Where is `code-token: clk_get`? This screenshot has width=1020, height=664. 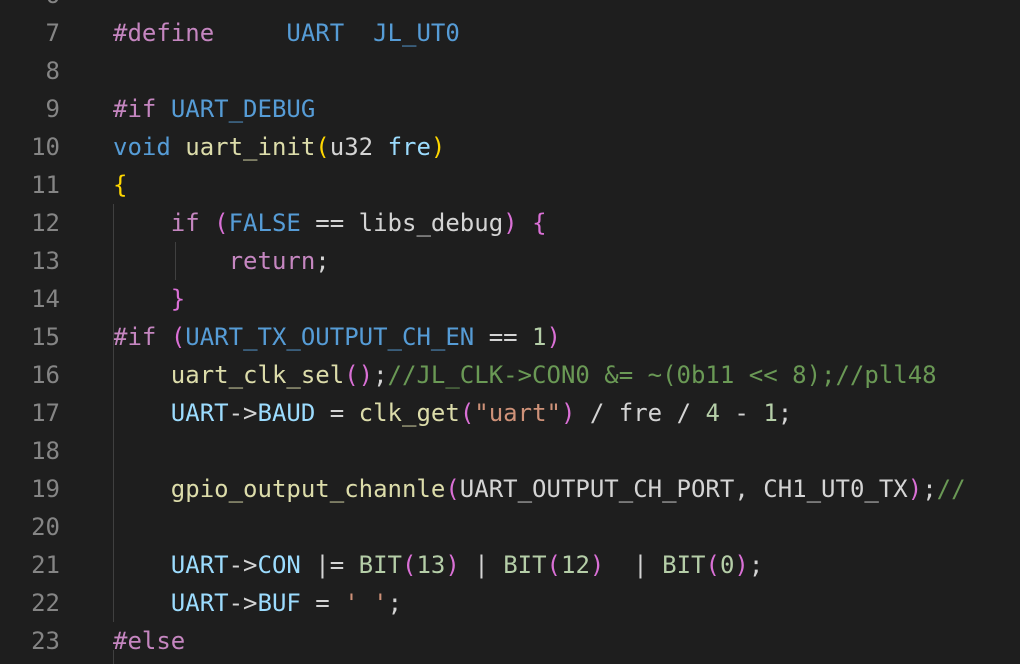 code-token: clk_get is located at coordinates (409, 413).